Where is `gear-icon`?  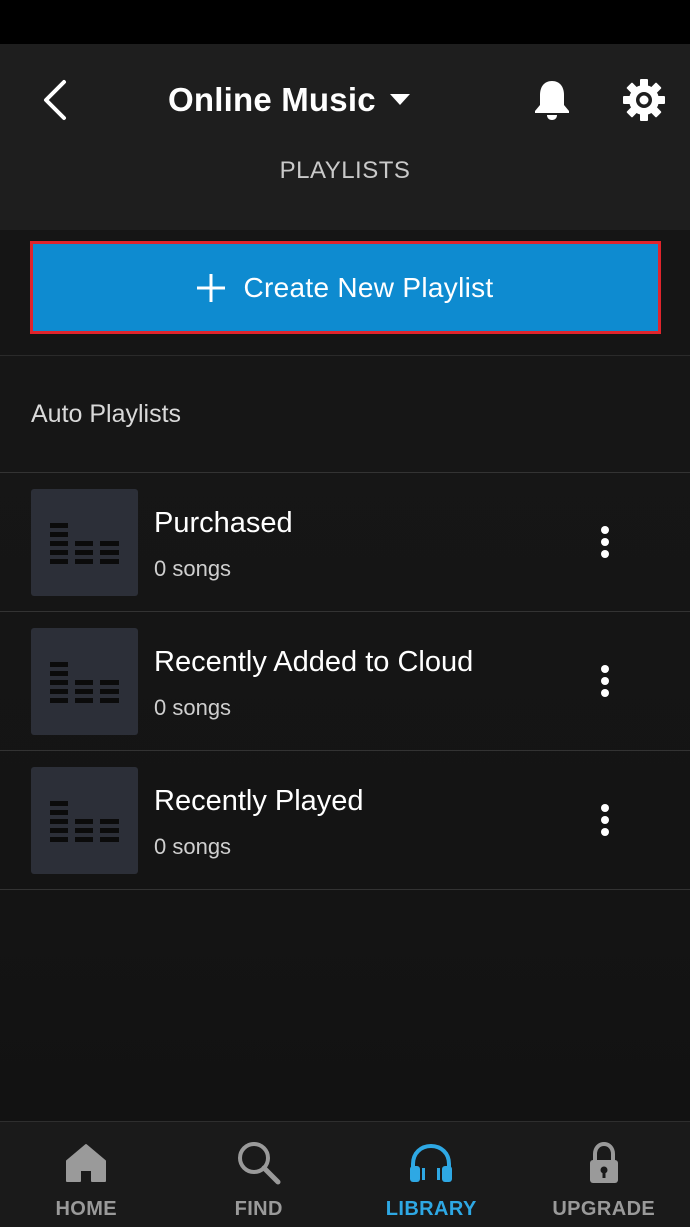
gear-icon is located at coordinates (644, 100).